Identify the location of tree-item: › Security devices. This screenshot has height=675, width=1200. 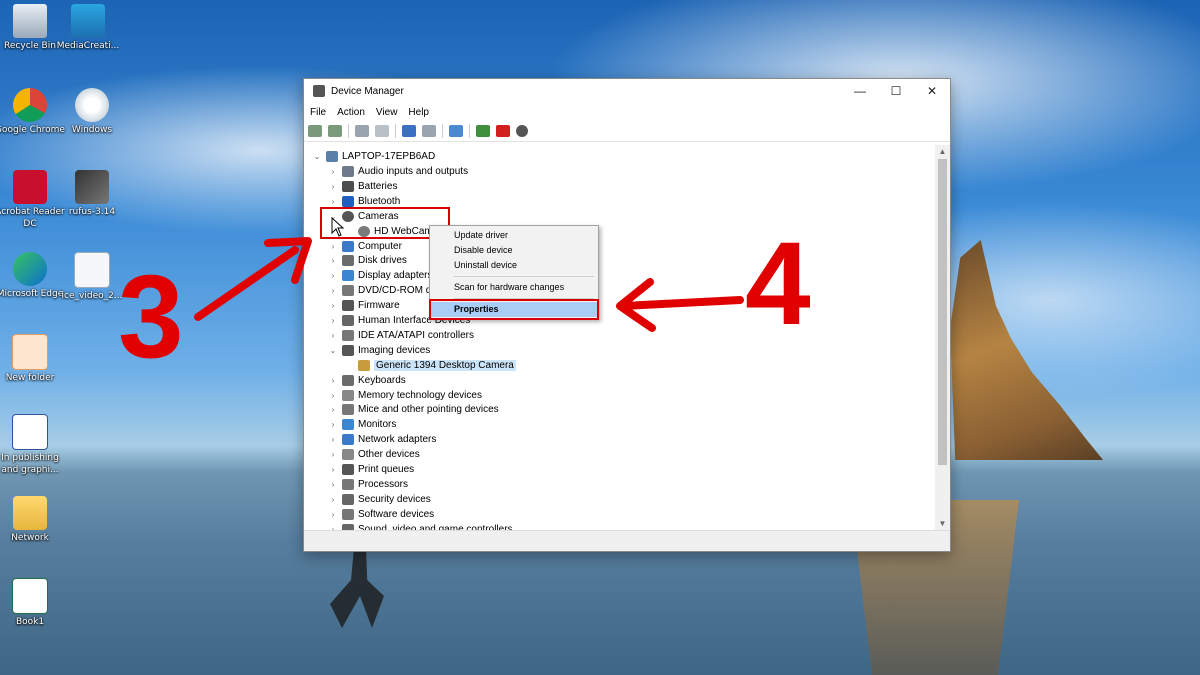
(379, 499).